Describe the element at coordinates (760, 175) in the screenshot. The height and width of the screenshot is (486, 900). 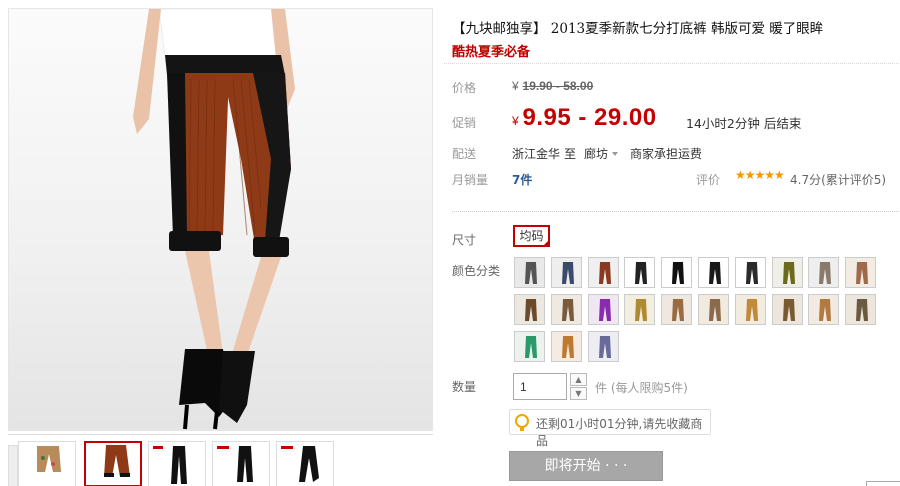
I see `rating-stars-icon: ★★★★★` at that location.